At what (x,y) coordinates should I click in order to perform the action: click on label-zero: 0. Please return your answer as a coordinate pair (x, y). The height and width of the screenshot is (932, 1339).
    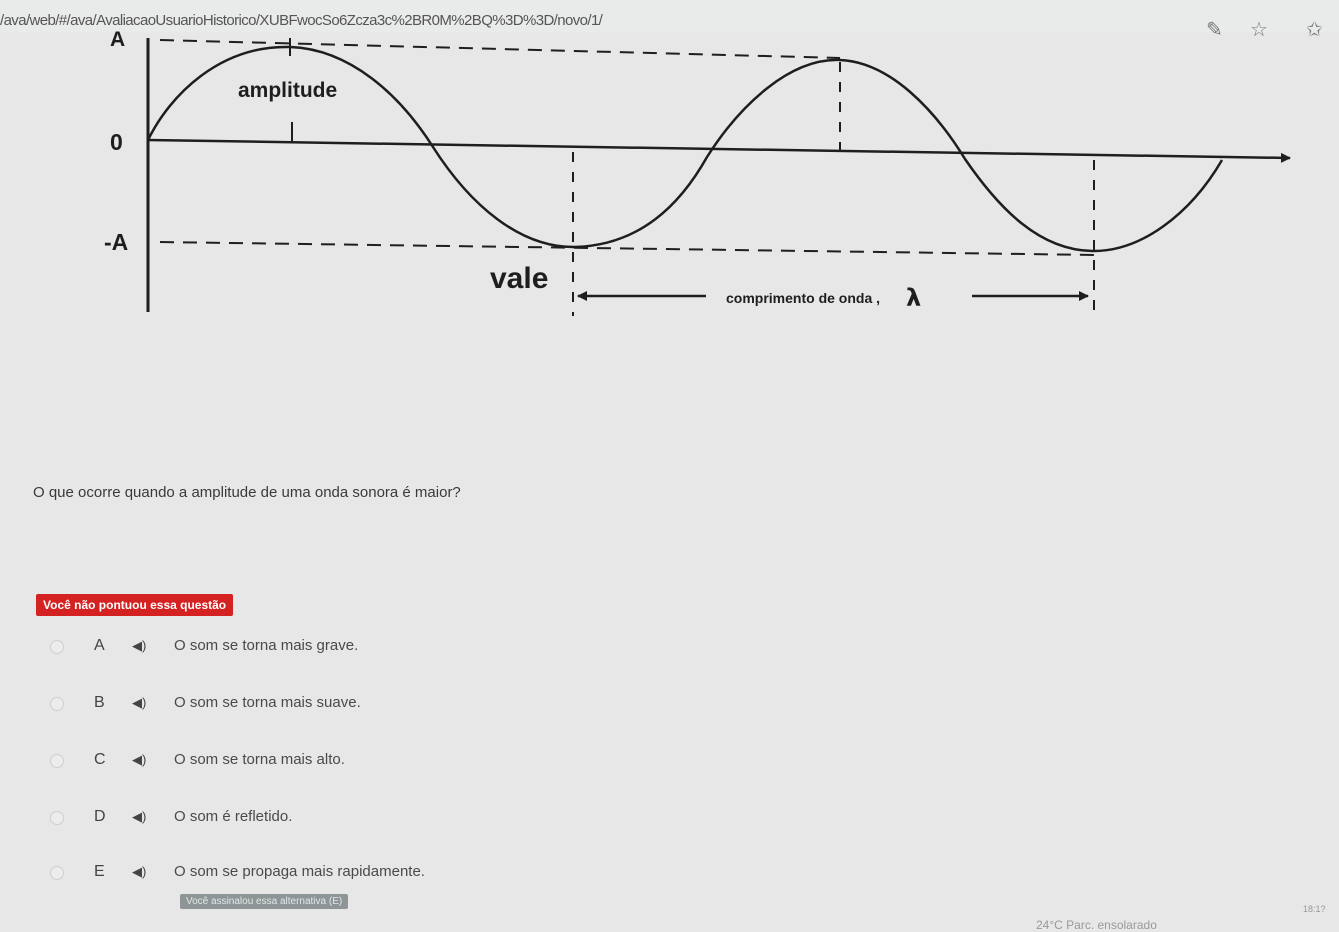
    Looking at the image, I should click on (116, 142).